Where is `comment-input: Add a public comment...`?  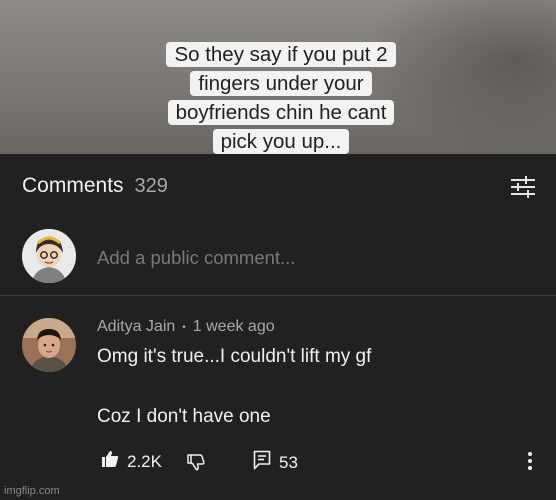
comment-input: Add a public comment... is located at coordinates (196, 258).